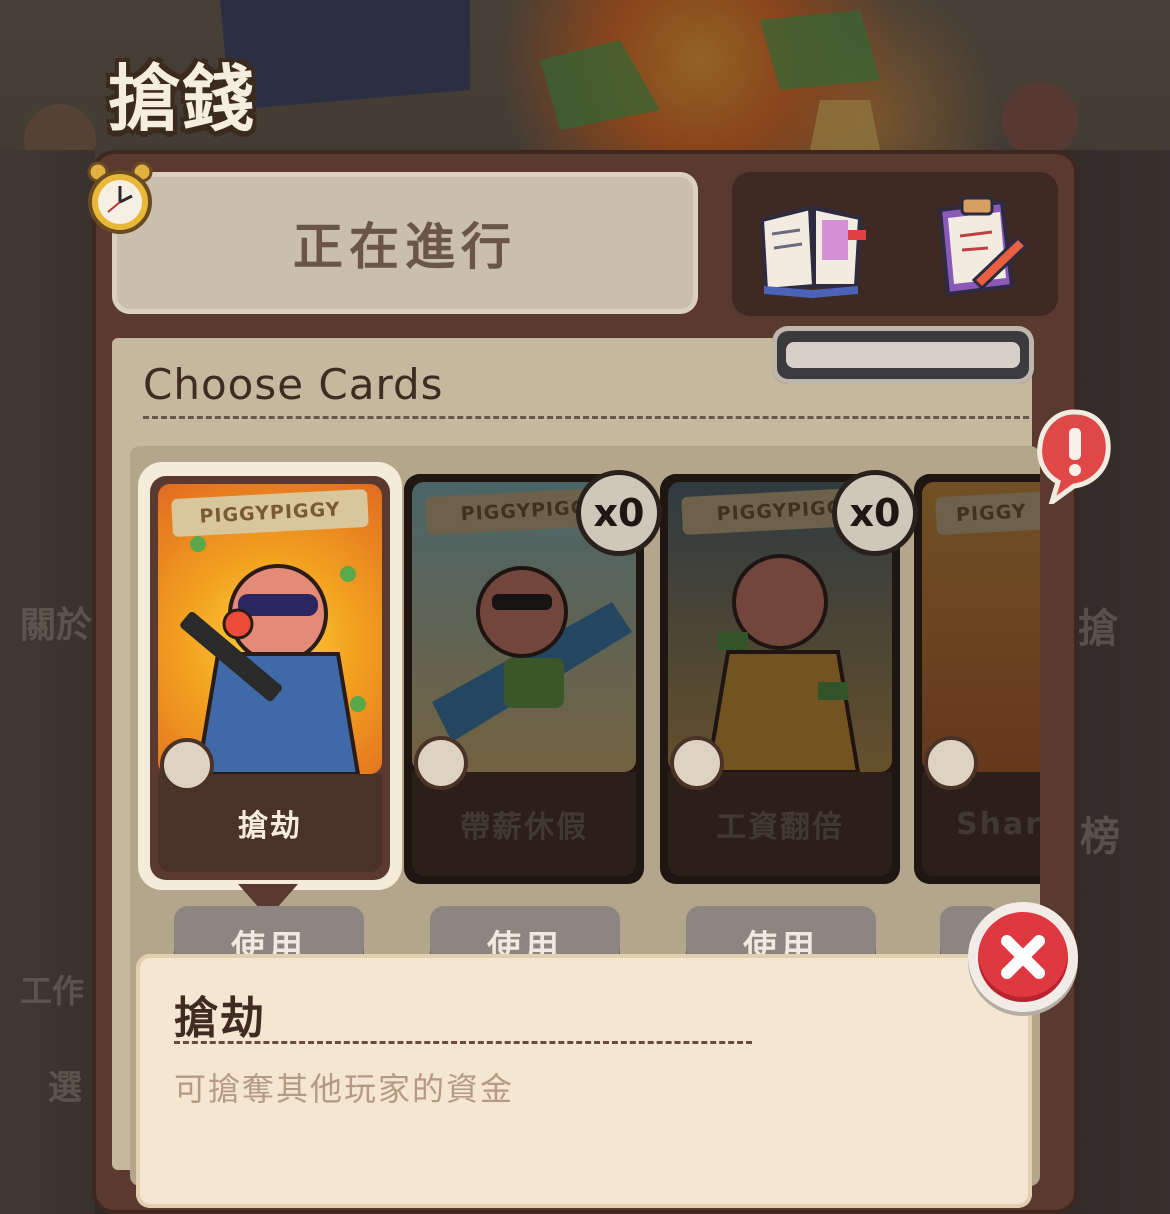 This screenshot has height=1214, width=1170. Describe the element at coordinates (405, 247) in the screenshot. I see `status-label: 正在進行` at that location.